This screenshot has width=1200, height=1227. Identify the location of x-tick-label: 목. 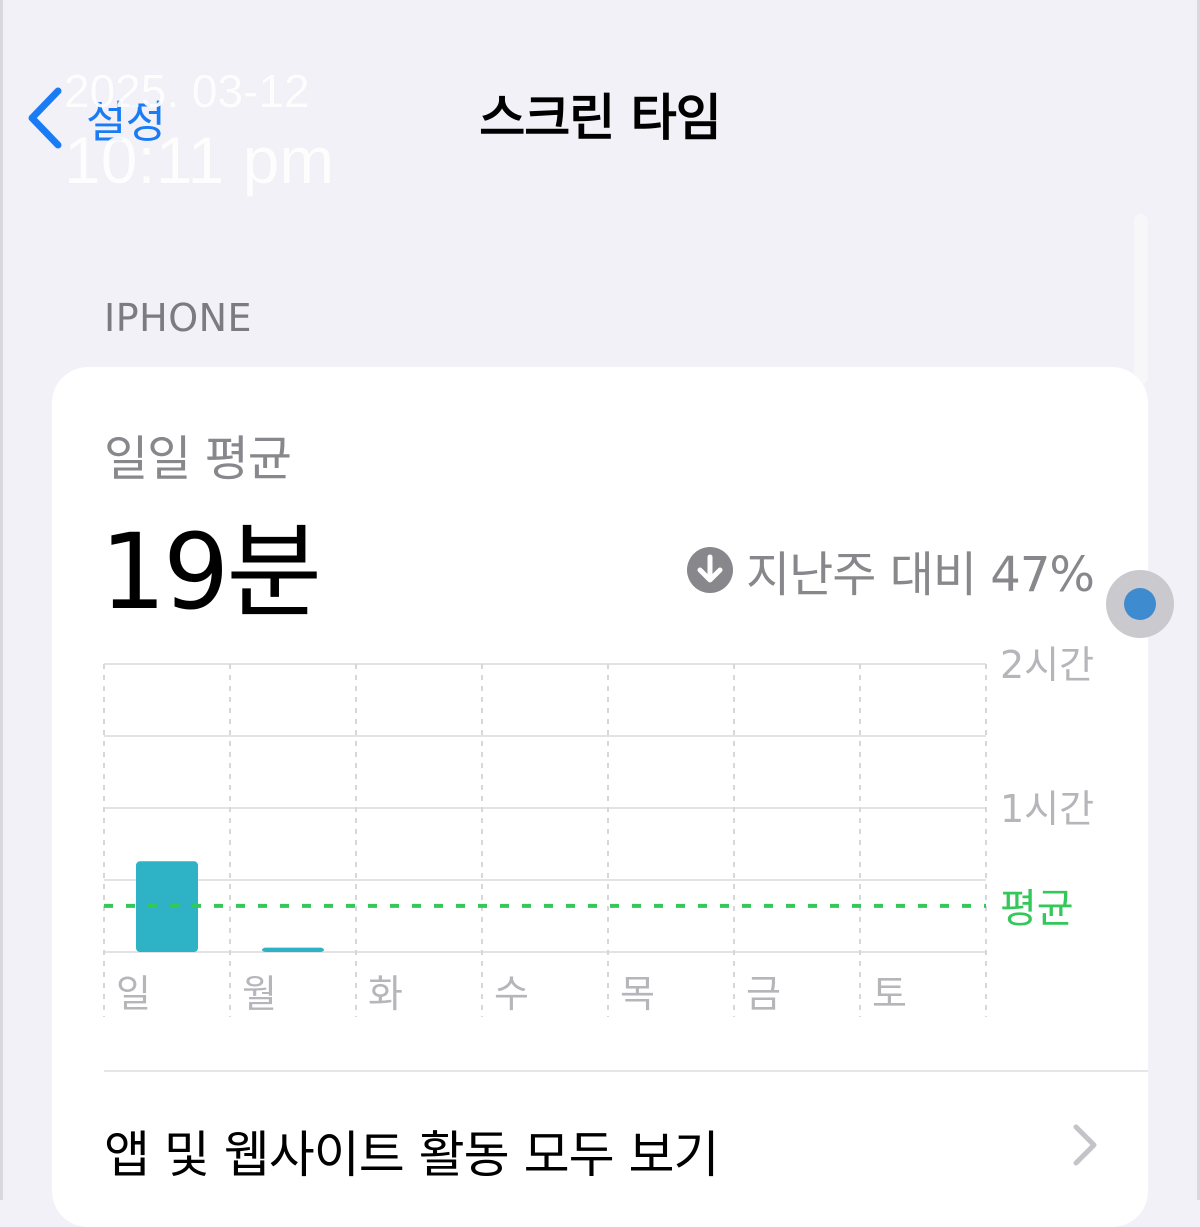
(637, 994).